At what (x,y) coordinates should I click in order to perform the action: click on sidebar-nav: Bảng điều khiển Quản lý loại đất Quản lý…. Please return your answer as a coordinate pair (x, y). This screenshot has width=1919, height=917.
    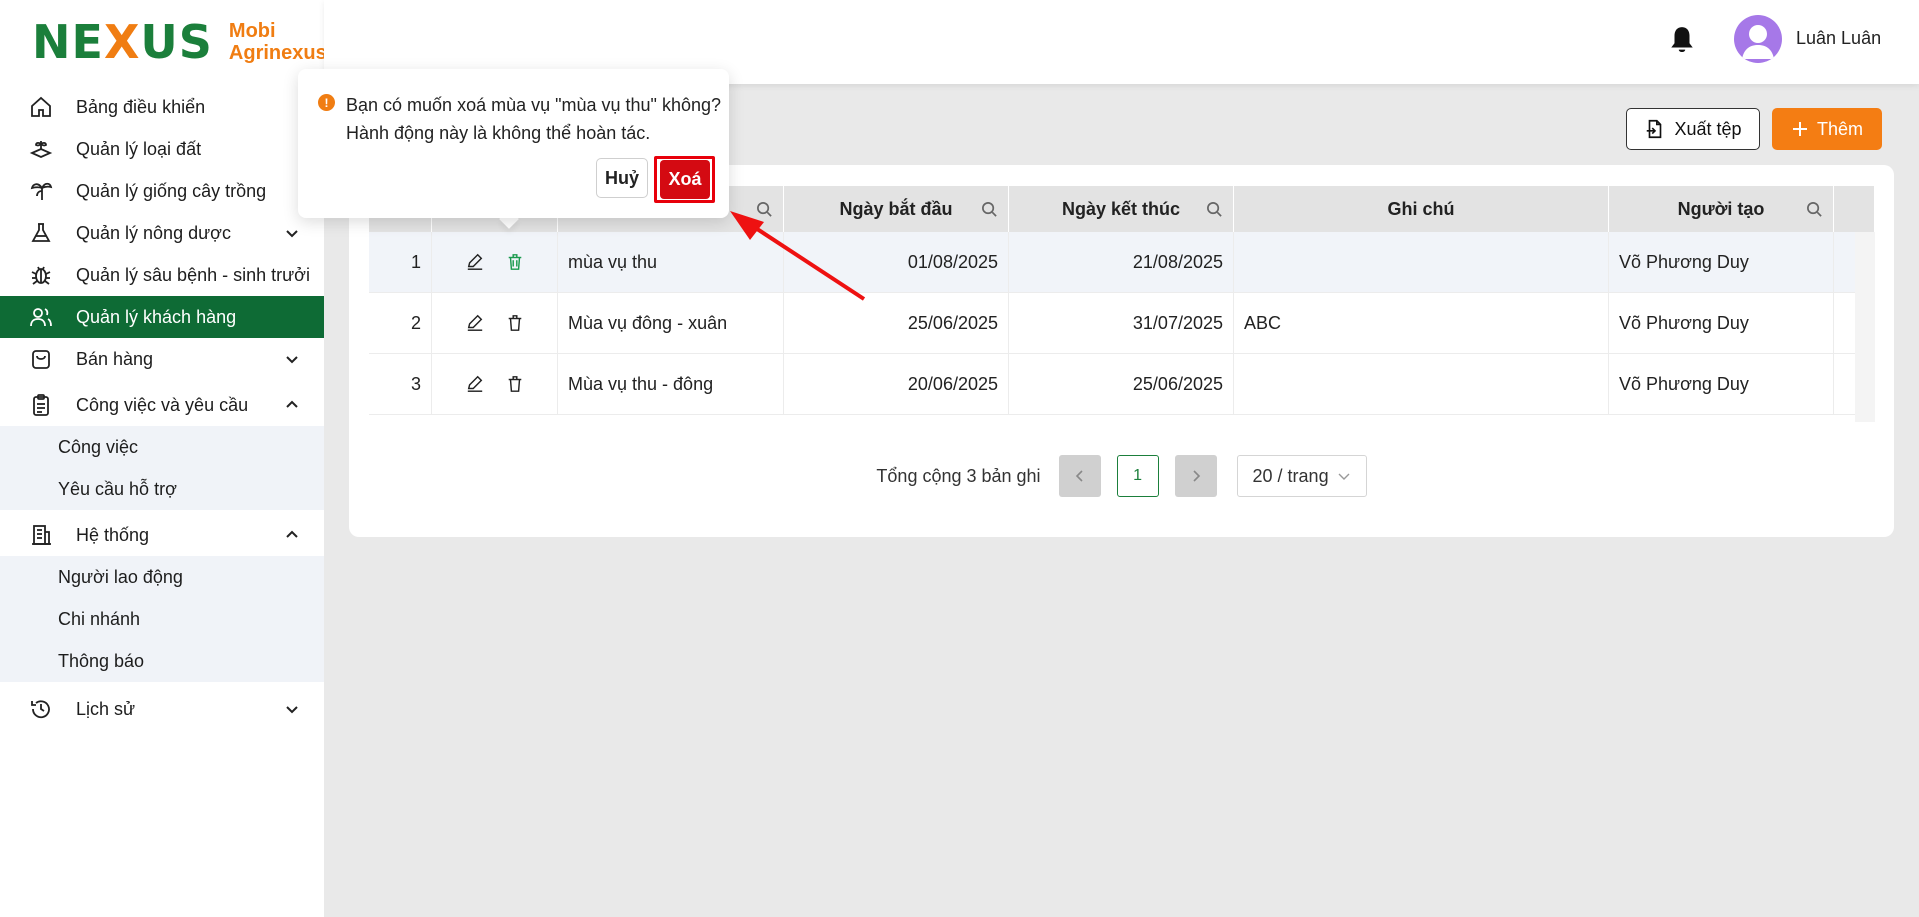
    Looking at the image, I should click on (162, 408).